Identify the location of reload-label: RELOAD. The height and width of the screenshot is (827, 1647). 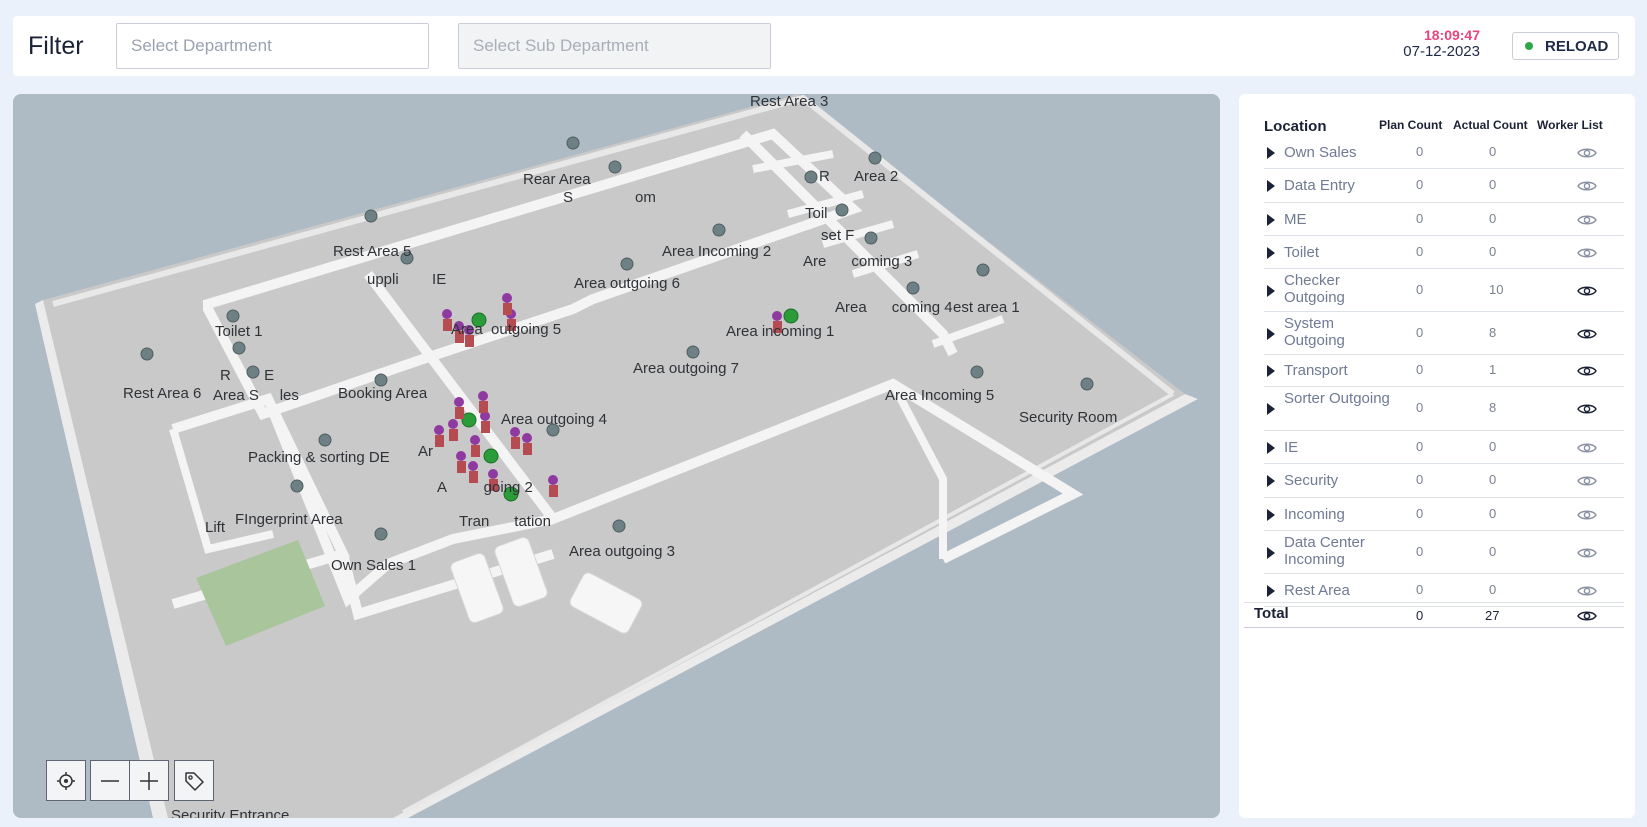
(1577, 46).